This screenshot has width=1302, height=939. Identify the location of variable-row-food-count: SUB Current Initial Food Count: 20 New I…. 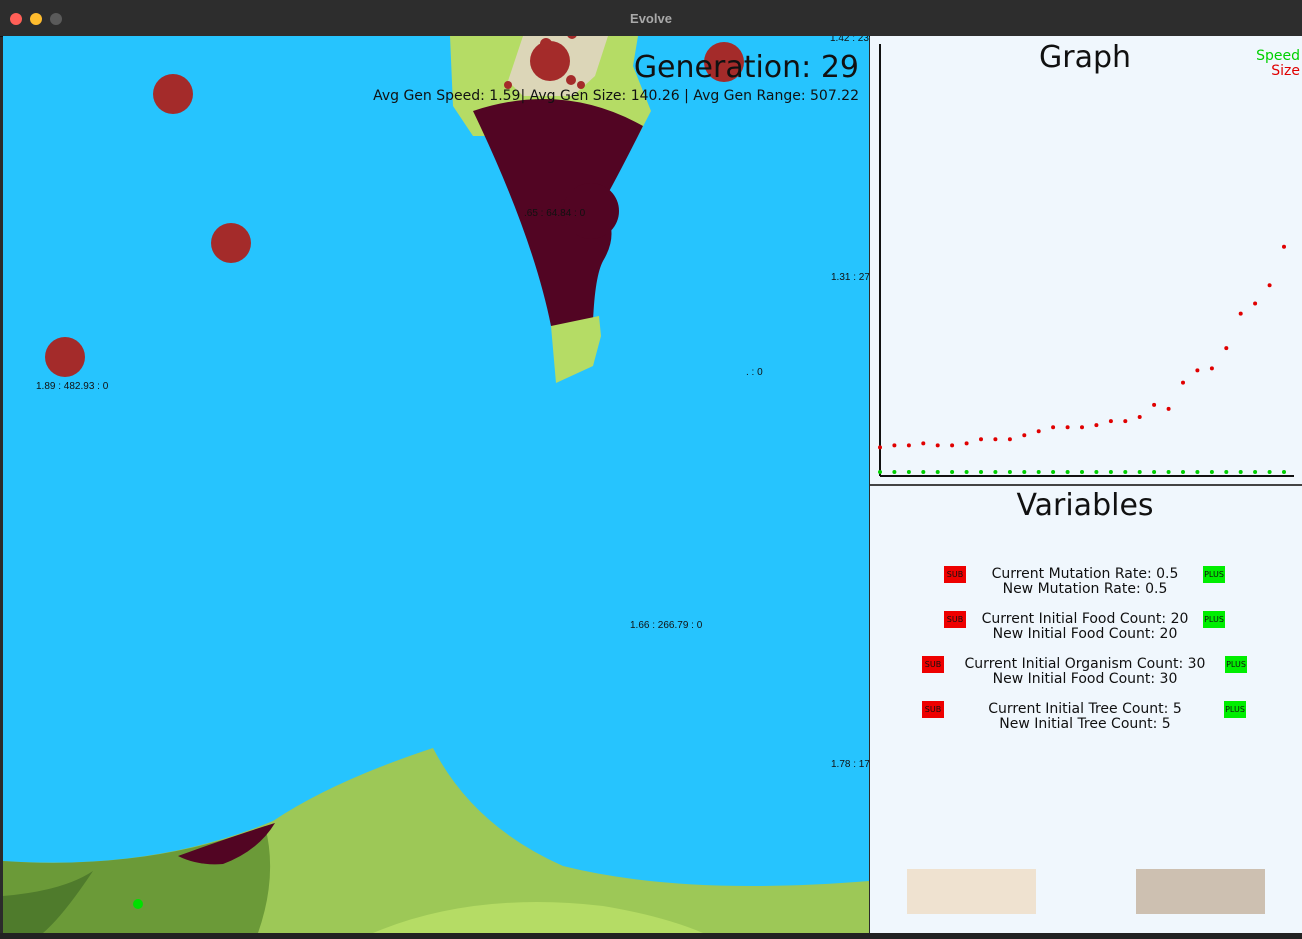
(1086, 628).